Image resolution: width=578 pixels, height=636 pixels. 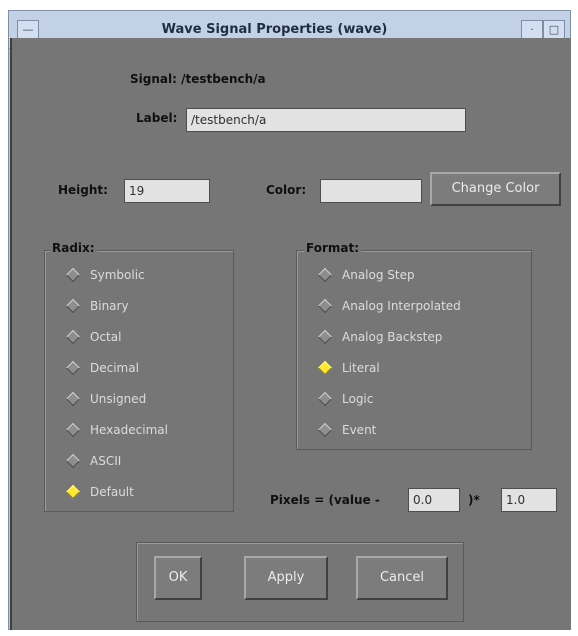 I want to click on format-option: Analog Backstep, so click(x=379, y=337).